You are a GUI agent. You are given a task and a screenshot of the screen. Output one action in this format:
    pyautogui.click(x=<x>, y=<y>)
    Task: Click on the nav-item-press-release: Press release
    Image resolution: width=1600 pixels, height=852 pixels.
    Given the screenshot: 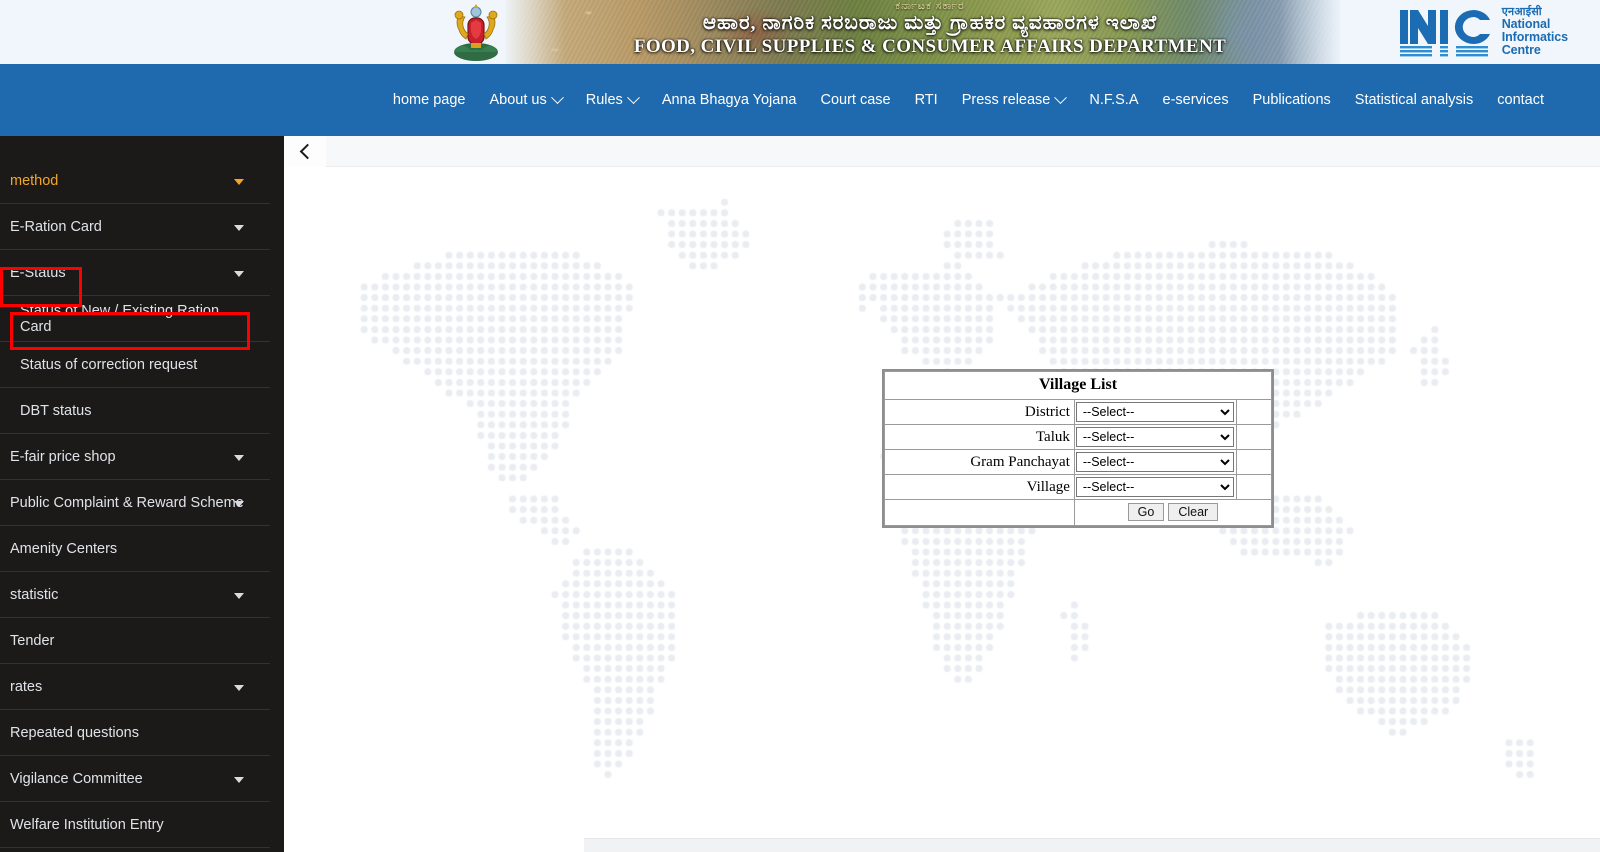 What is the action you would take?
    pyautogui.click(x=1014, y=100)
    